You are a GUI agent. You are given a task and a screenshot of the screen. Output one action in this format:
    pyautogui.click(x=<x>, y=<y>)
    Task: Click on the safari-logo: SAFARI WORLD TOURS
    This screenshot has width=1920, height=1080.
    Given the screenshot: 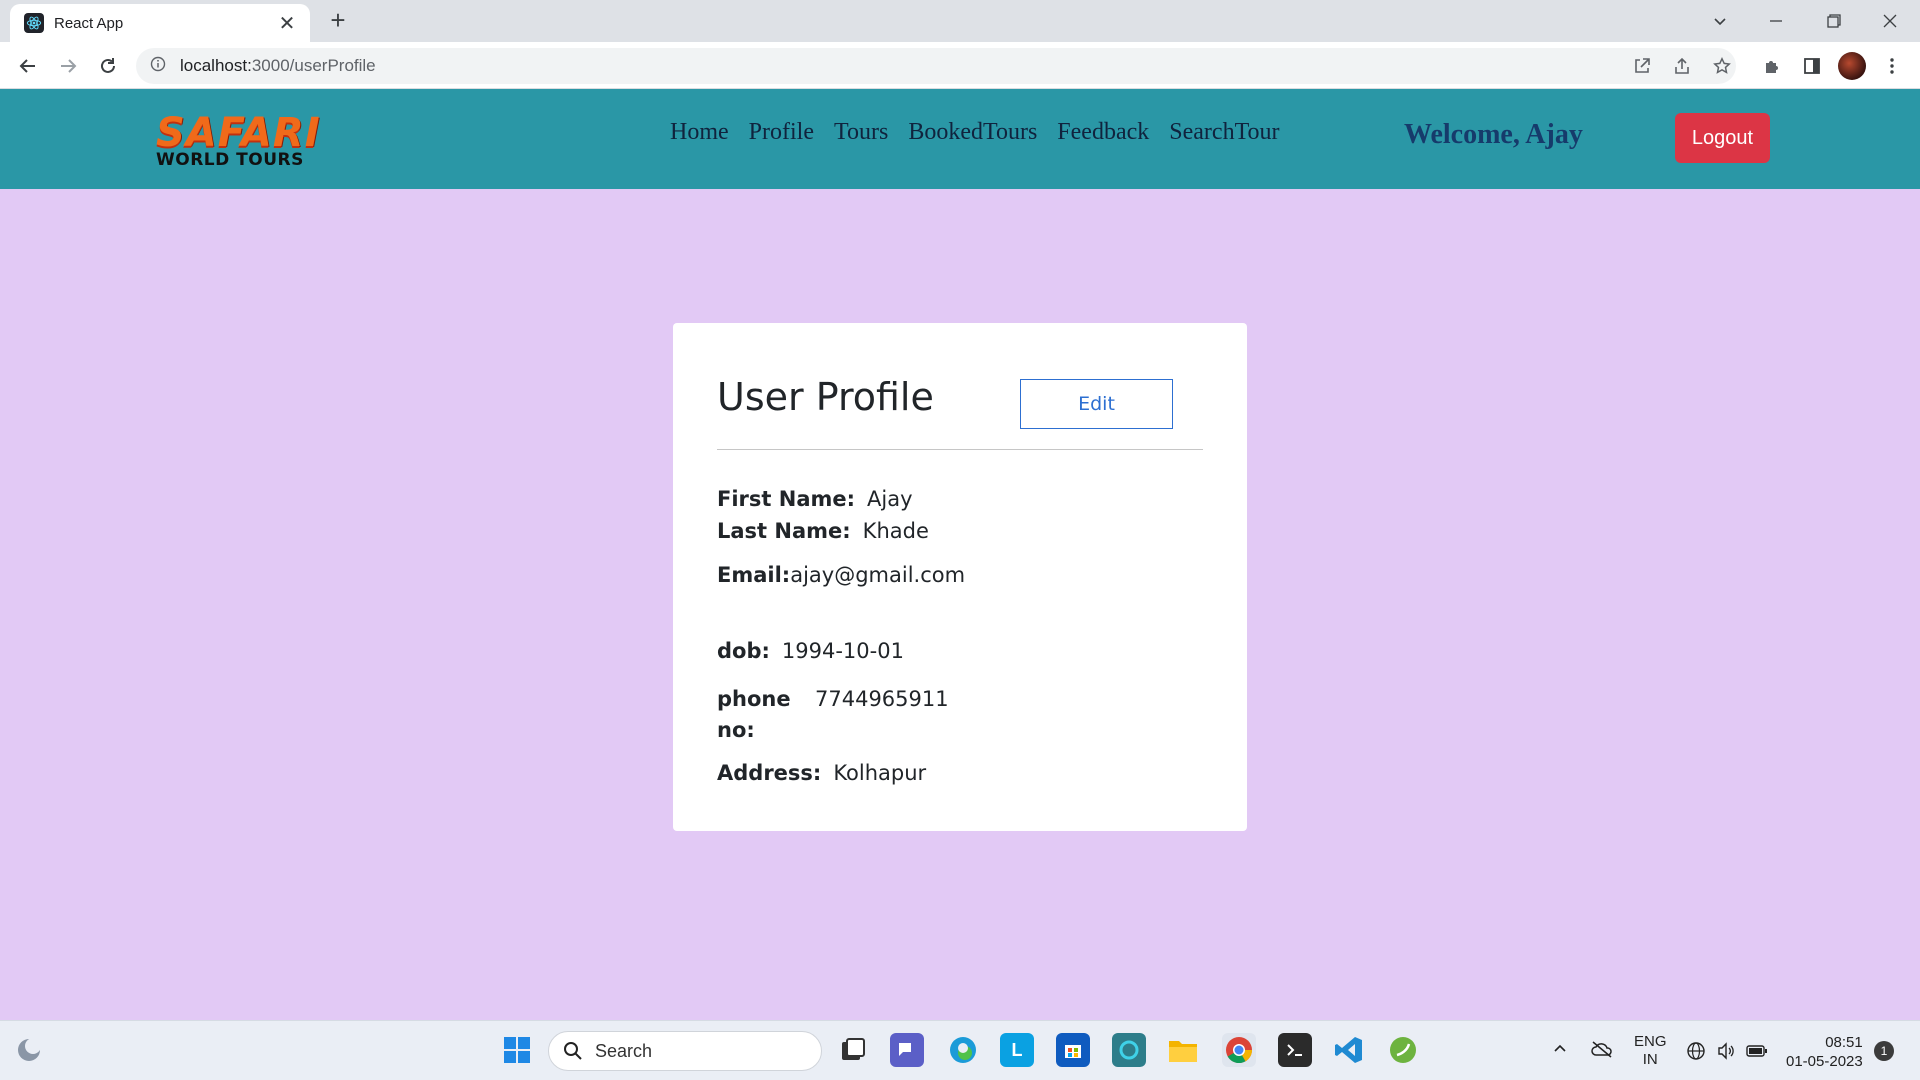 What is the action you would take?
    pyautogui.click(x=243, y=139)
    